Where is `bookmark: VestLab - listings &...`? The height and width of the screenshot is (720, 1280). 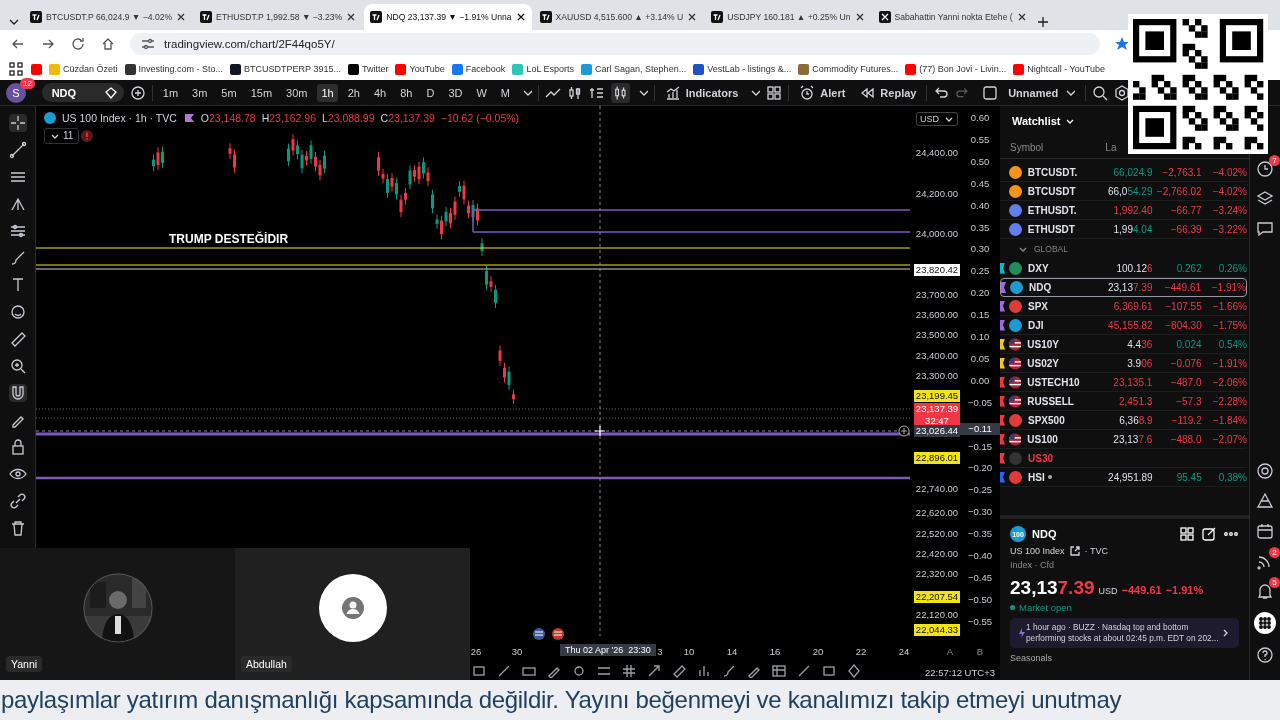 bookmark: VestLab - listings &... is located at coordinates (742, 69).